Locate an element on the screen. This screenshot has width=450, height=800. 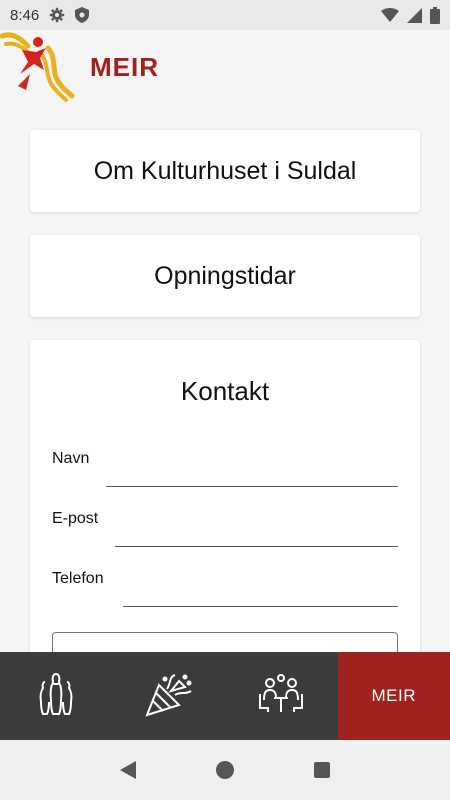
wifi-icon is located at coordinates (390, 15).